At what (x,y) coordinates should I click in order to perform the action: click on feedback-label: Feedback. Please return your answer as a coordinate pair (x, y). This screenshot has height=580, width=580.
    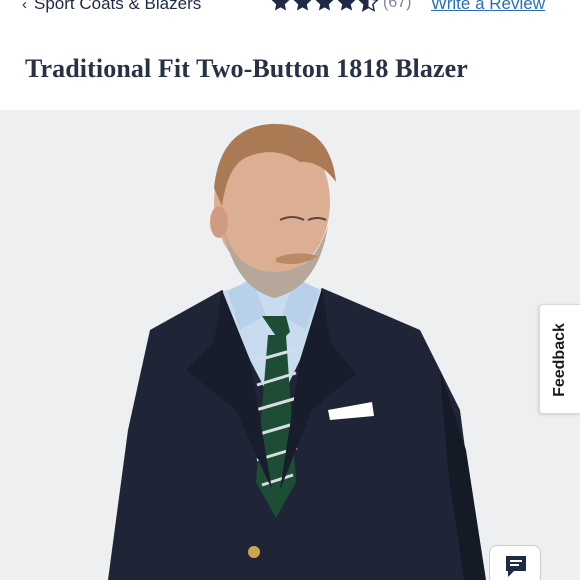
    Looking at the image, I should click on (559, 360).